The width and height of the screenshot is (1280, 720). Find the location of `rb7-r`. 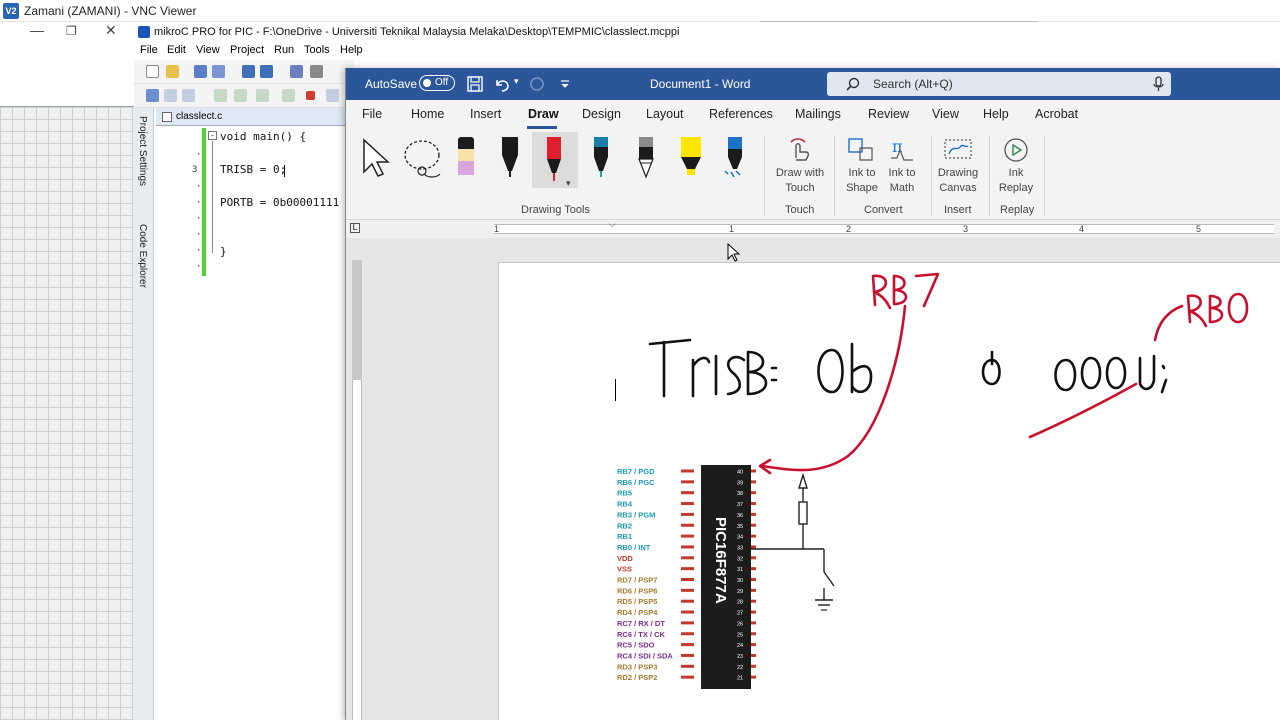

rb7-r is located at coordinates (881, 292).